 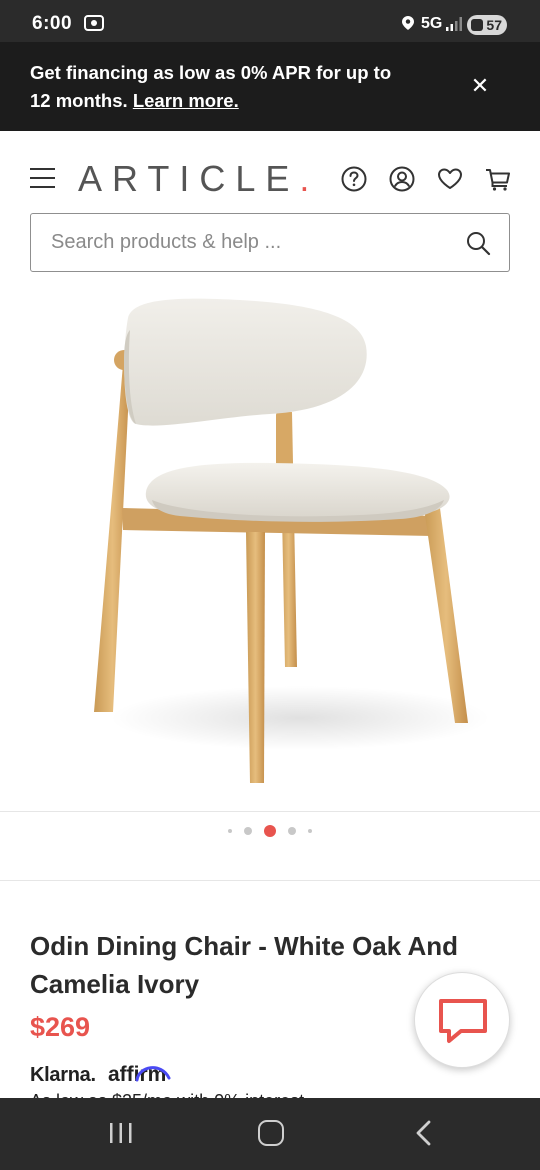 I want to click on site-header: ARTICLE., so click(x=270, y=172).